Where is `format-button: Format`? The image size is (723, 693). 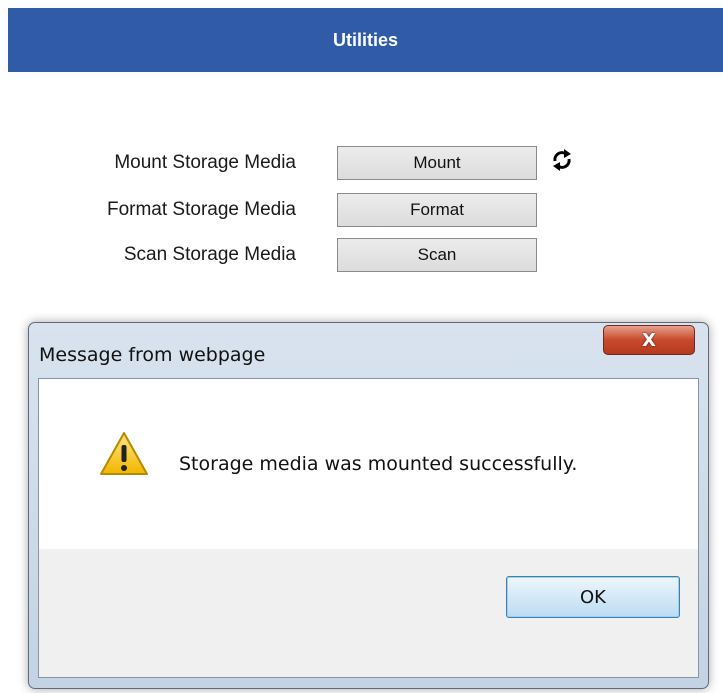 format-button: Format is located at coordinates (437, 210).